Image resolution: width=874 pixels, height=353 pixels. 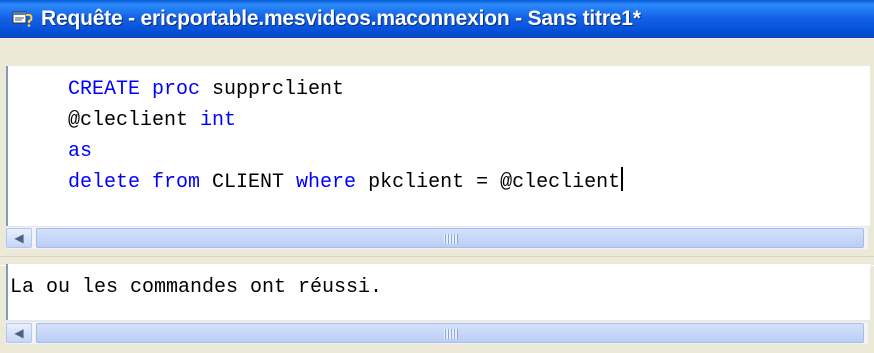 I want to click on window-bottom-edge, so click(x=437, y=348).